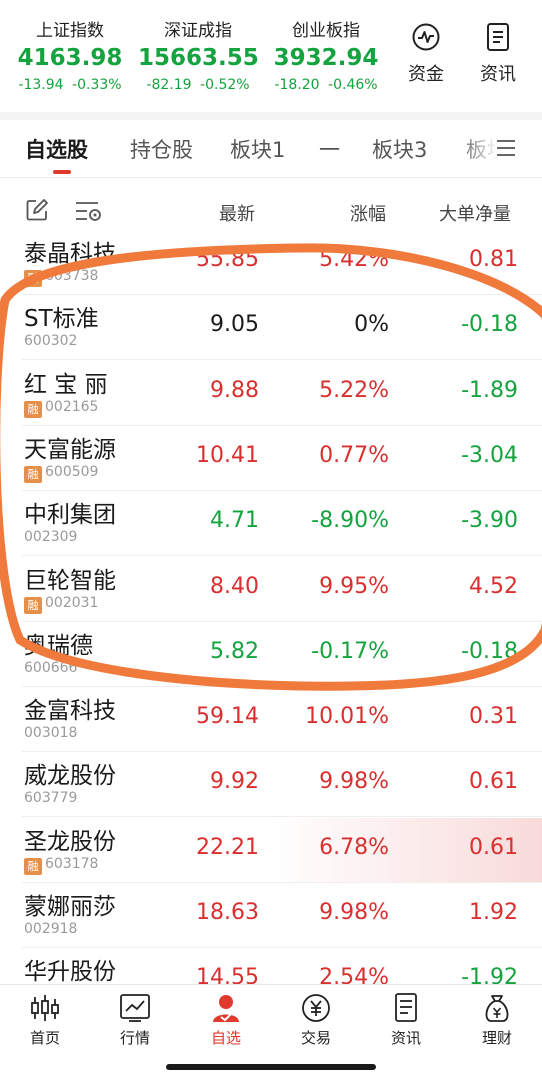 The width and height of the screenshot is (542, 1080). What do you see at coordinates (426, 74) in the screenshot?
I see `capital-flow-label: 资金` at bounding box center [426, 74].